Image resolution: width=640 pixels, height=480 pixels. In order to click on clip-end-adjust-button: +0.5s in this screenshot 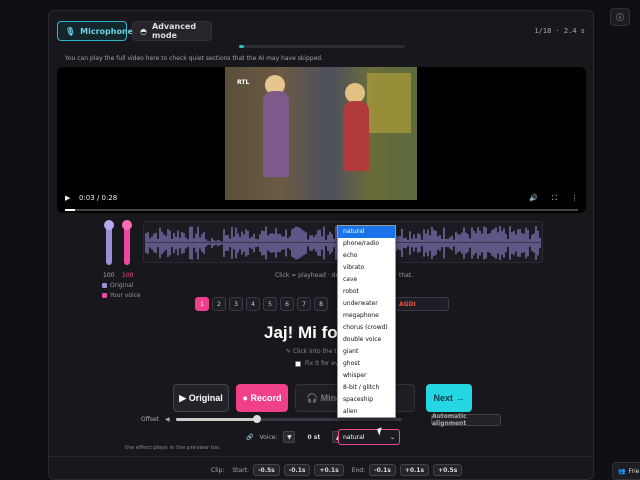, I will do `click(448, 470)`.